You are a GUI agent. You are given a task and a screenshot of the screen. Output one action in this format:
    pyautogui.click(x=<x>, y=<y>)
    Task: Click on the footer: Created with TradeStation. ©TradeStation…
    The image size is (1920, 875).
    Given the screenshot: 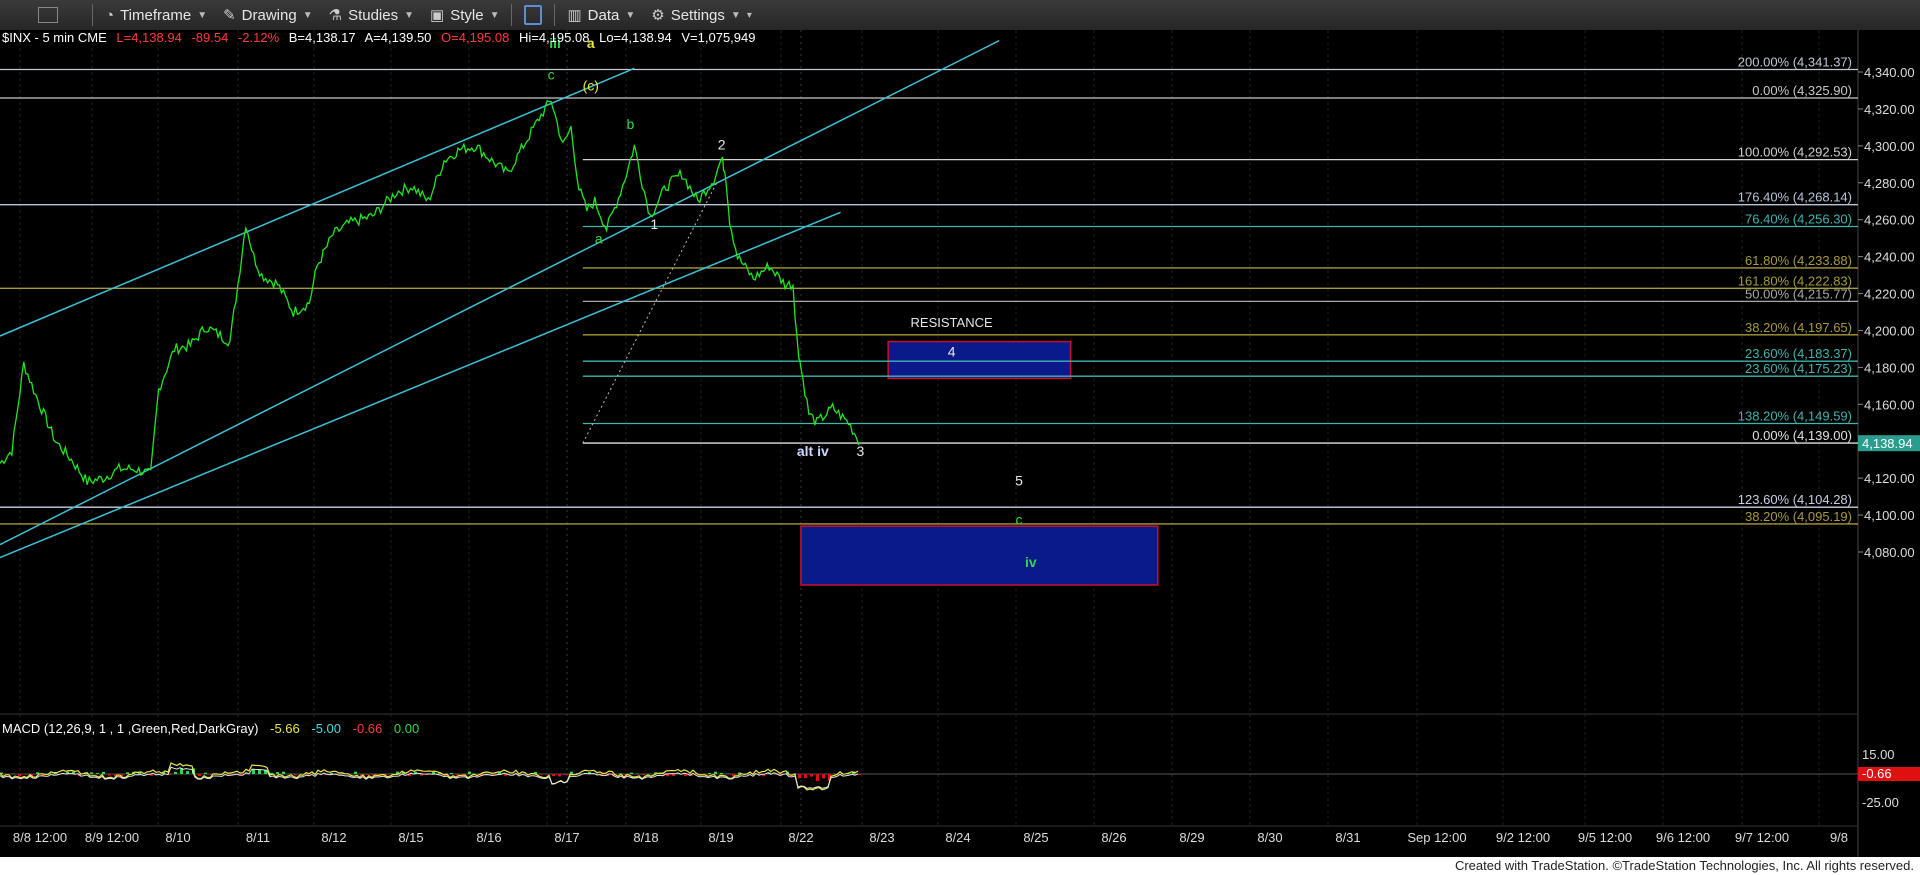 What is the action you would take?
    pyautogui.click(x=960, y=866)
    